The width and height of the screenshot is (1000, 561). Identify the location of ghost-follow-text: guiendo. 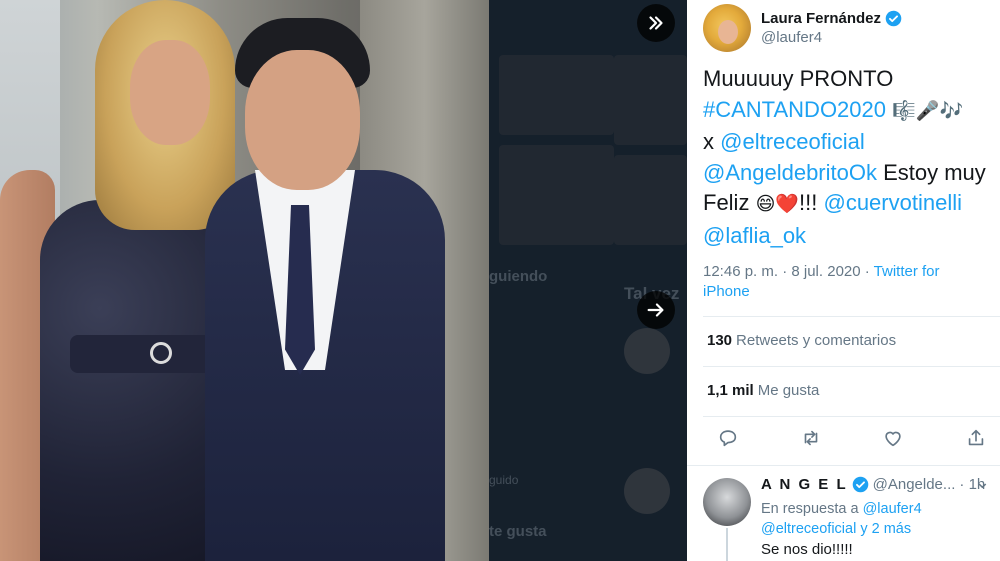
(518, 276).